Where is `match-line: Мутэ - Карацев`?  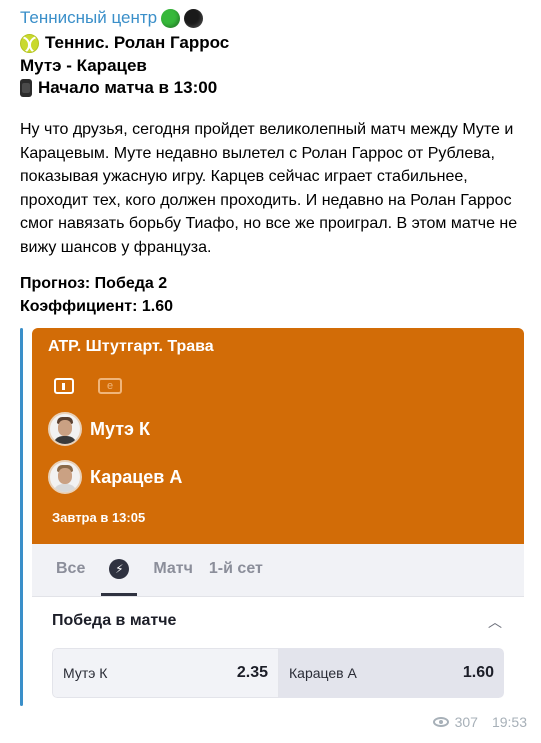 match-line: Мутэ - Карацев is located at coordinates (83, 66).